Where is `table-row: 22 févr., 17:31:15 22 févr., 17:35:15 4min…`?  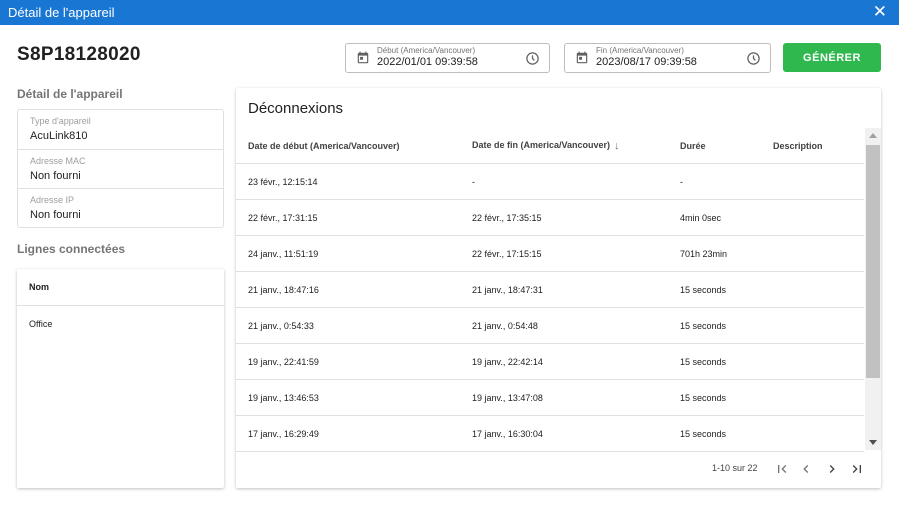 table-row: 22 févr., 17:31:15 22 févr., 17:35:15 4min… is located at coordinates (550, 218).